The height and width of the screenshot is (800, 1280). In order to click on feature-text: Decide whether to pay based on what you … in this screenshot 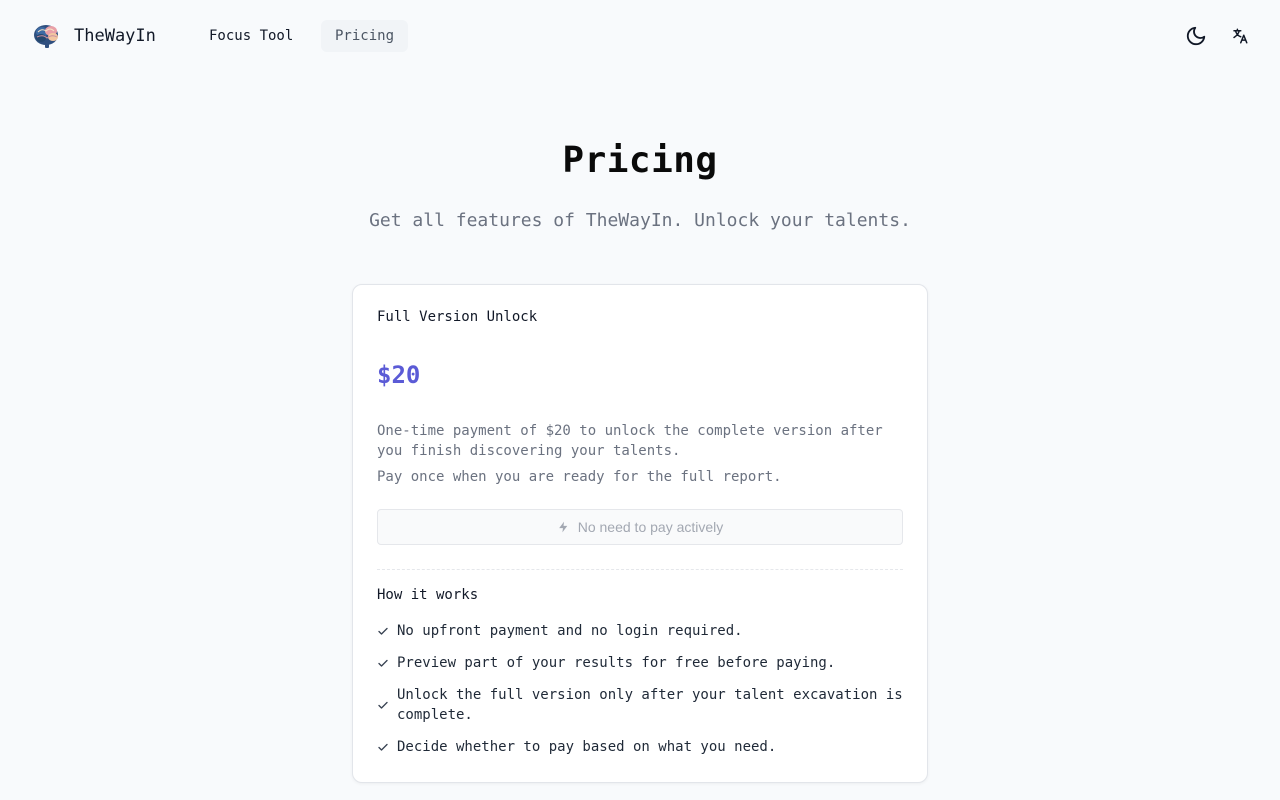, I will do `click(587, 747)`.